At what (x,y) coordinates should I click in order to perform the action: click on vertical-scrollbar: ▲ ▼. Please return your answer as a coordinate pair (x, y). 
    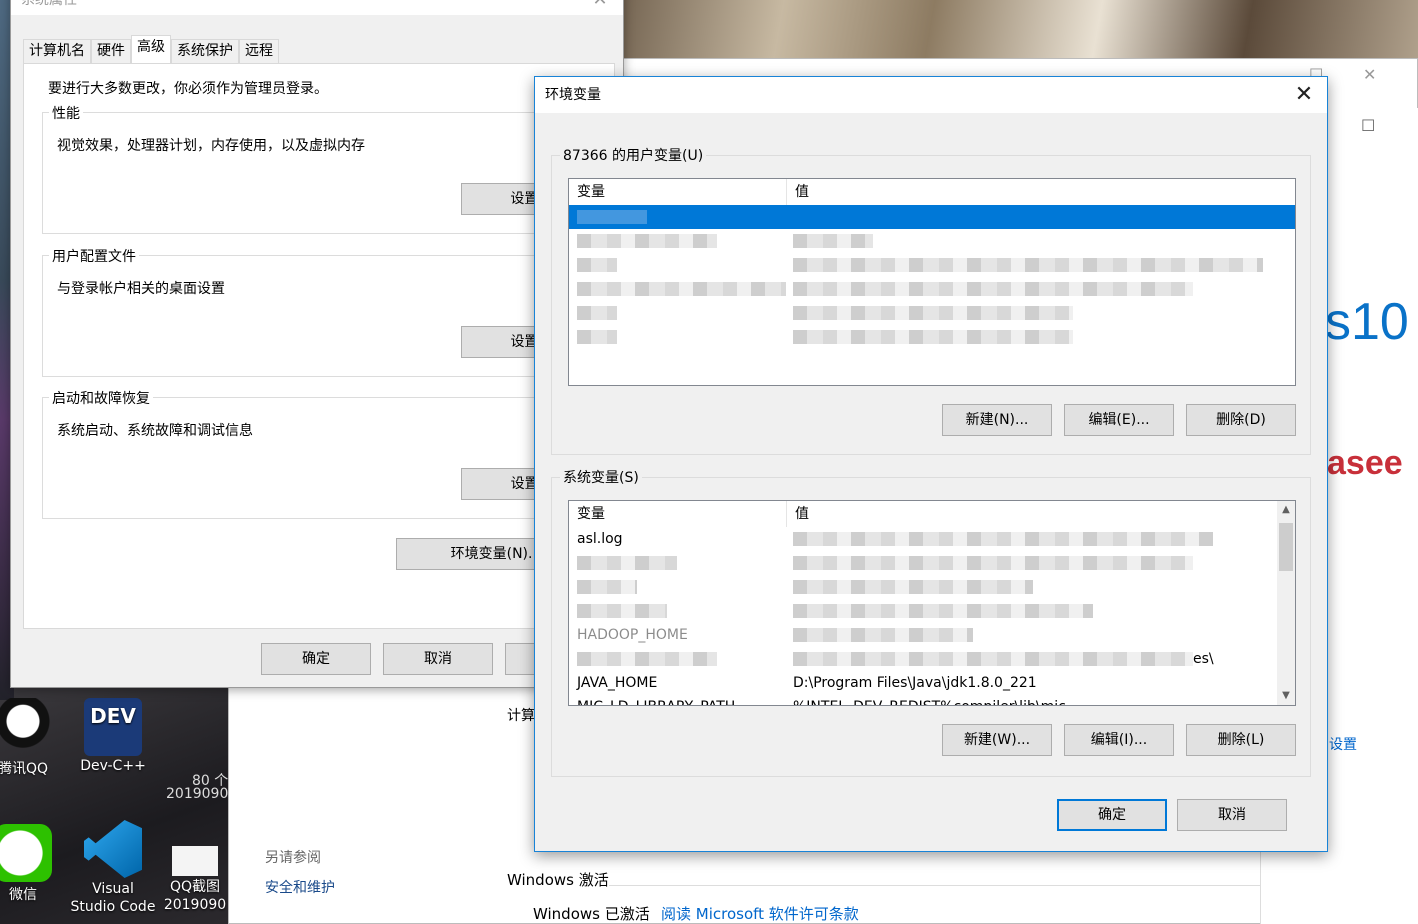
    Looking at the image, I should click on (1286, 603).